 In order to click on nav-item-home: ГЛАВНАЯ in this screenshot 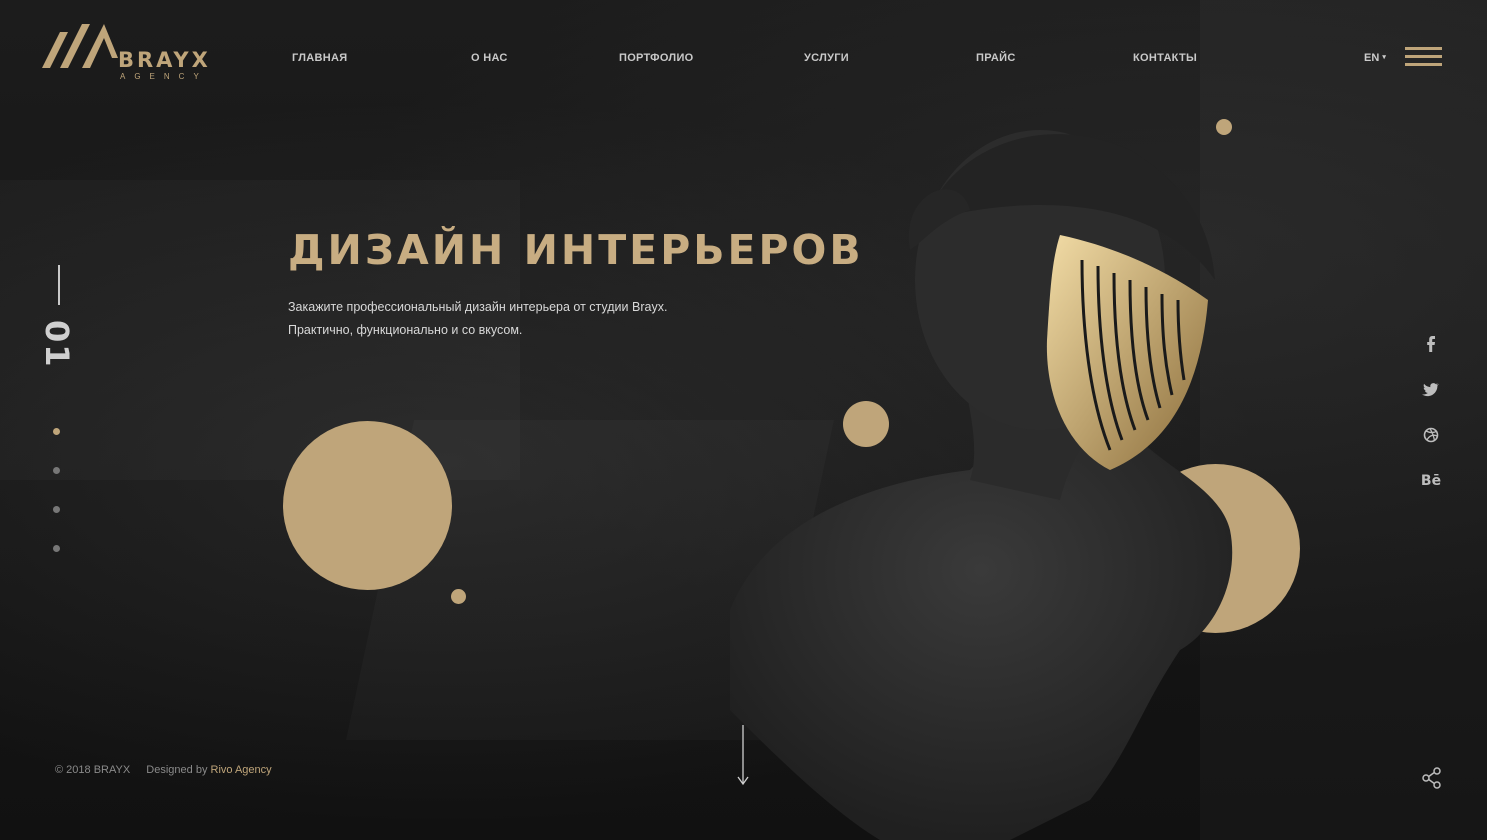, I will do `click(319, 58)`.